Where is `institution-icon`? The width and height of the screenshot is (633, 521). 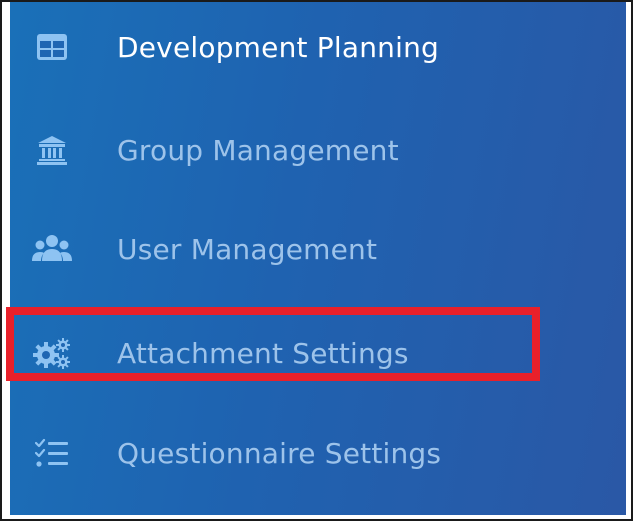
institution-icon is located at coordinates (52, 150).